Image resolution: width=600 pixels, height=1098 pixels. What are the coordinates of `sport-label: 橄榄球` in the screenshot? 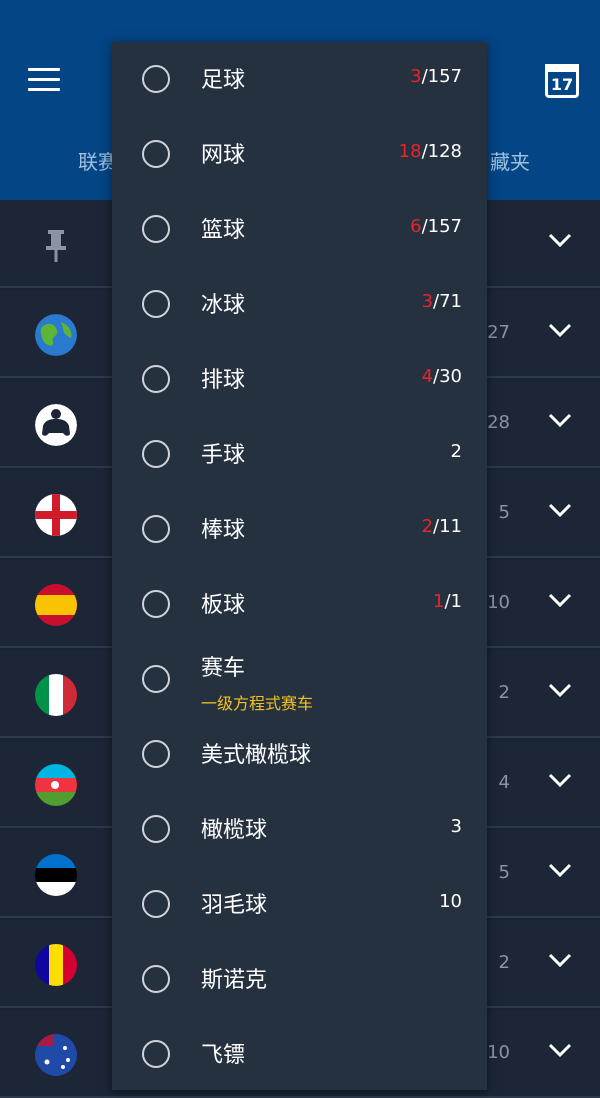 It's located at (234, 830).